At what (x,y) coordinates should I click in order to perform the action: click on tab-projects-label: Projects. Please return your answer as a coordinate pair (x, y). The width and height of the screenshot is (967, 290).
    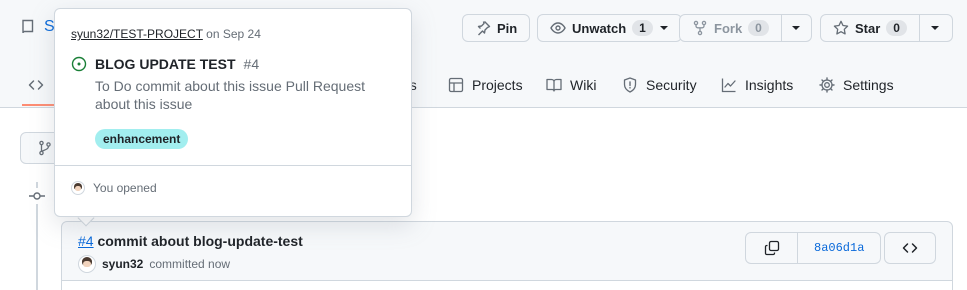
    Looking at the image, I should click on (497, 85).